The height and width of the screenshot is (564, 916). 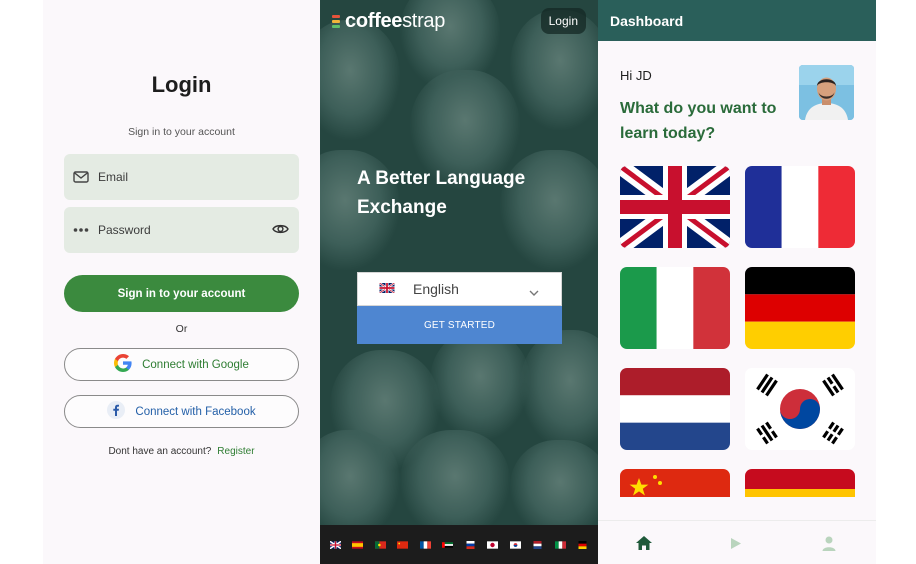 I want to click on home-icon, so click(x=644, y=543).